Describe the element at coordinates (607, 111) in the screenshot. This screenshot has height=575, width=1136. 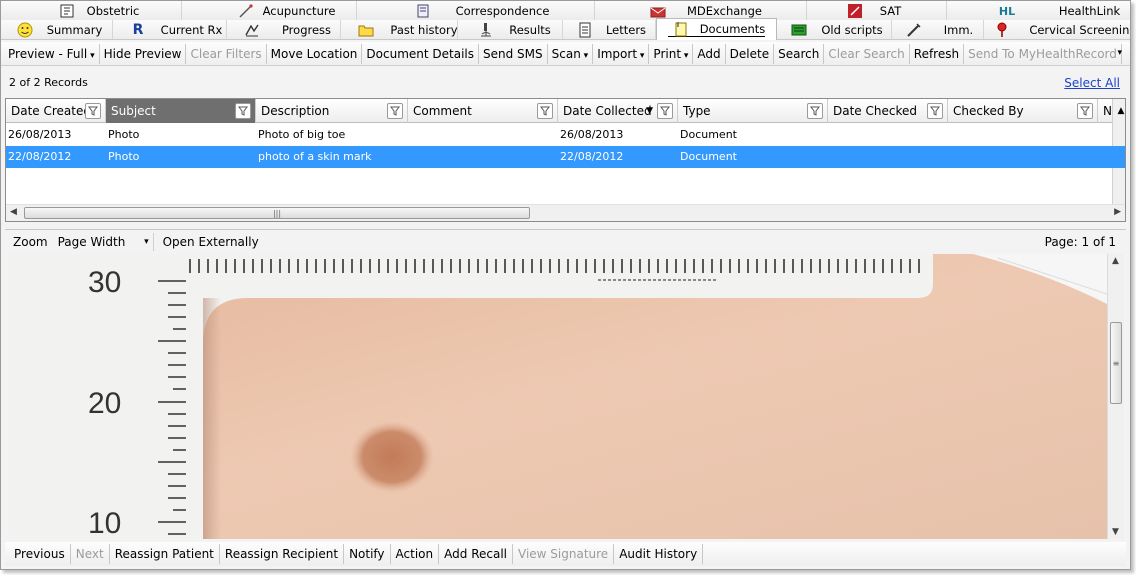
I see `column-label: Date Collected` at that location.